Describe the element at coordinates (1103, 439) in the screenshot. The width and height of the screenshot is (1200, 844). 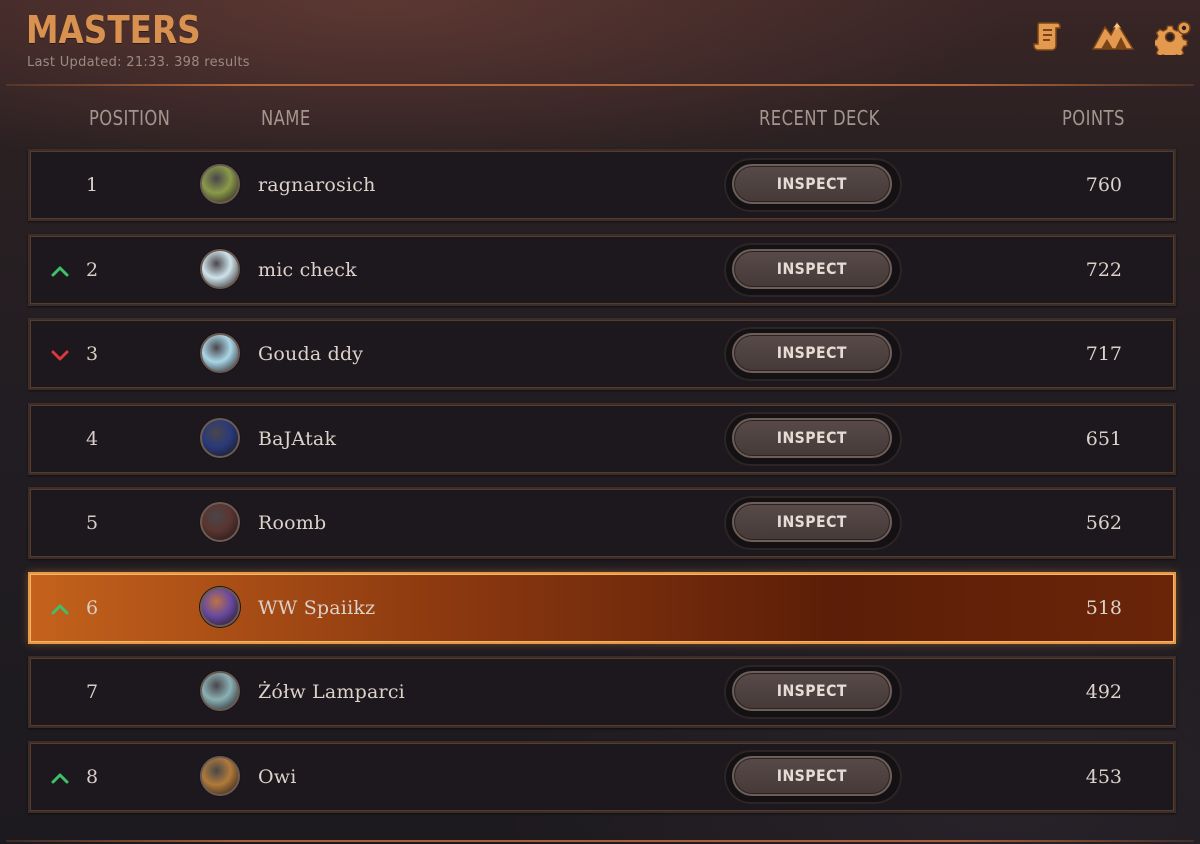
I see `player-points: 651` at that location.